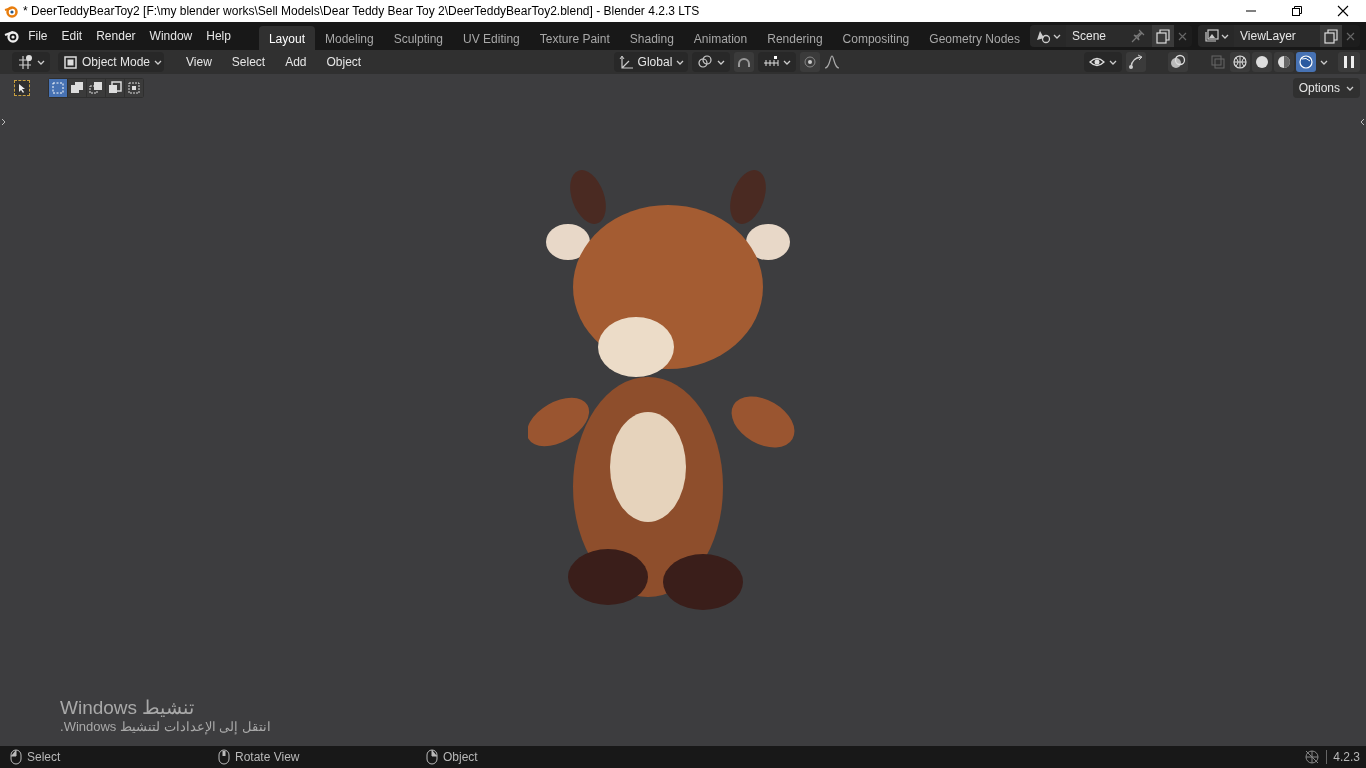  Describe the element at coordinates (1048, 36) in the screenshot. I see `scene-selector` at that location.